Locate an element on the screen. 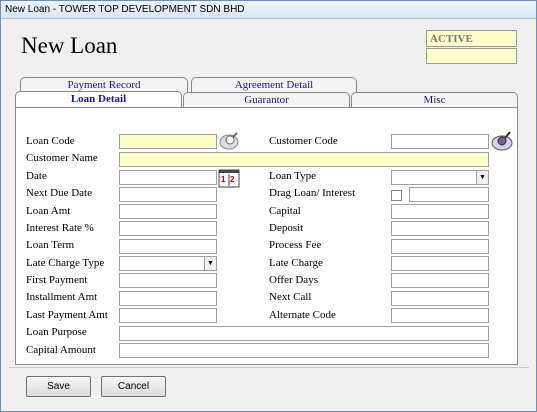  loan-type-select: ▼ is located at coordinates (440, 177).